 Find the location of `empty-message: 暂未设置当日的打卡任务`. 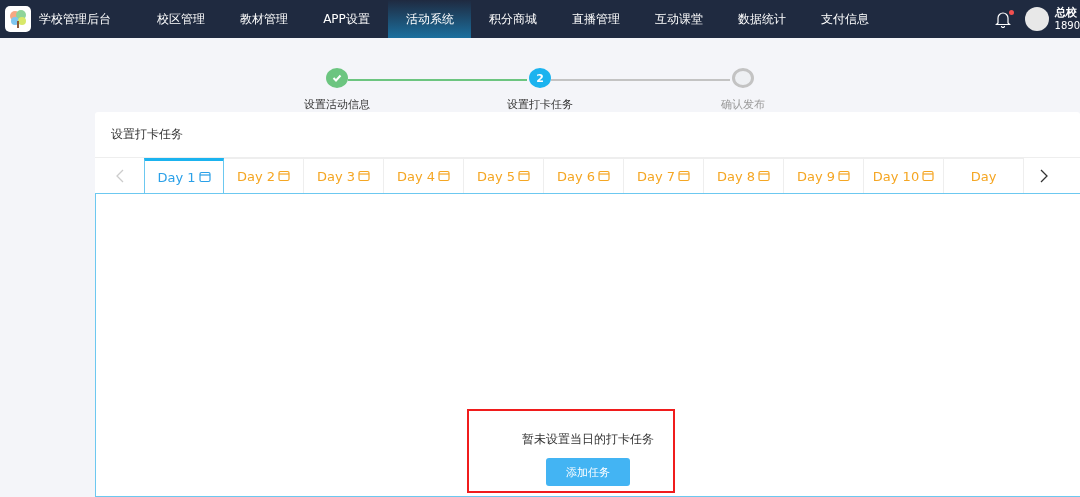

empty-message: 暂未设置当日的打卡任务 is located at coordinates (588, 439).